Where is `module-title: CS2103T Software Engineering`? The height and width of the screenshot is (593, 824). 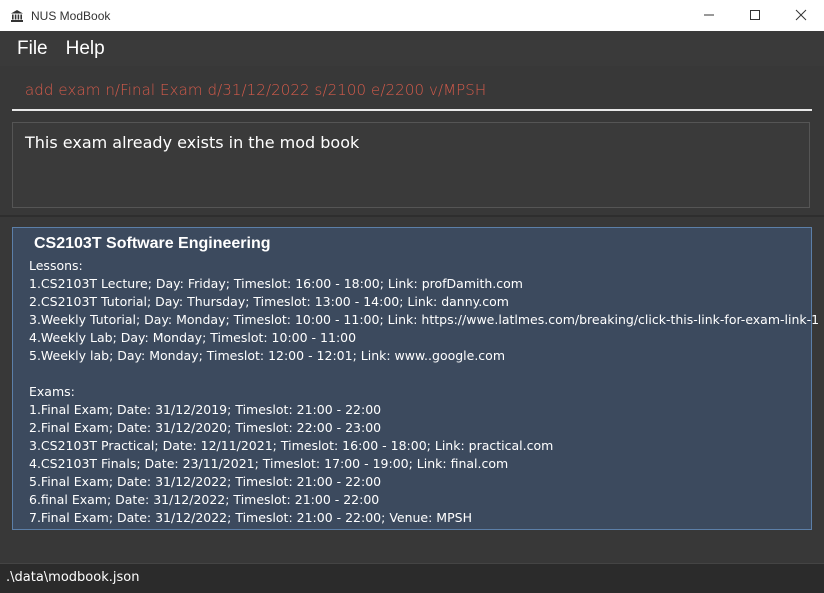 module-title: CS2103T Software Engineering is located at coordinates (152, 243).